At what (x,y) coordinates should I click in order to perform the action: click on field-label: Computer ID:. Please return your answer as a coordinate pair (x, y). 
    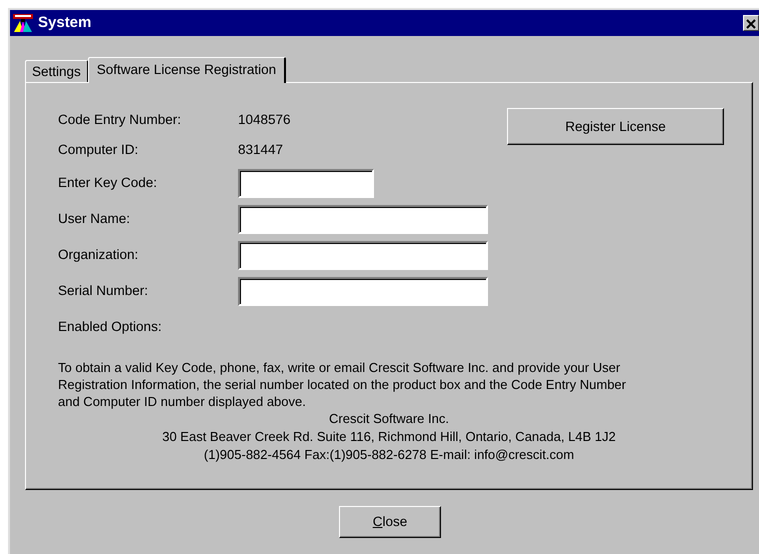
    Looking at the image, I should click on (99, 150).